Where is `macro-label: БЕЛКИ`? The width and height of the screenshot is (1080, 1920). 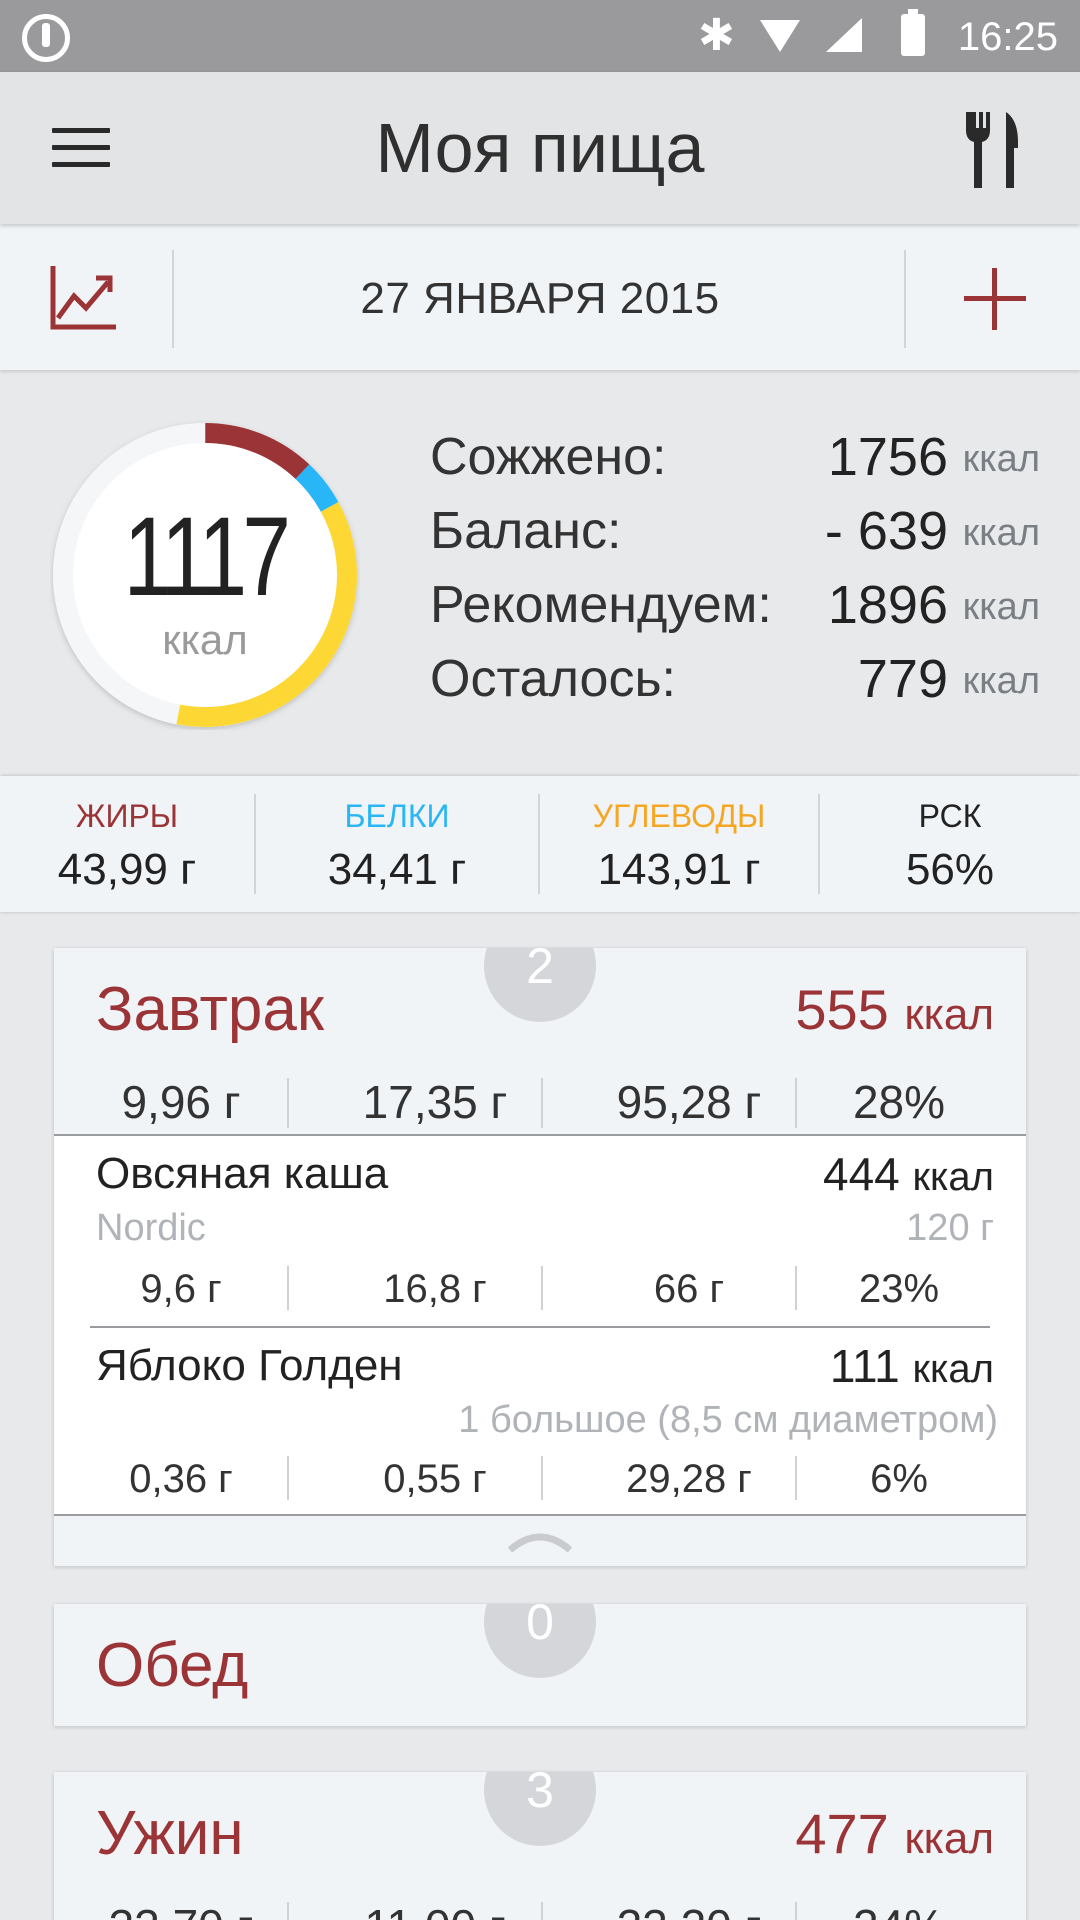
macro-label: БЕЛКИ is located at coordinates (397, 816).